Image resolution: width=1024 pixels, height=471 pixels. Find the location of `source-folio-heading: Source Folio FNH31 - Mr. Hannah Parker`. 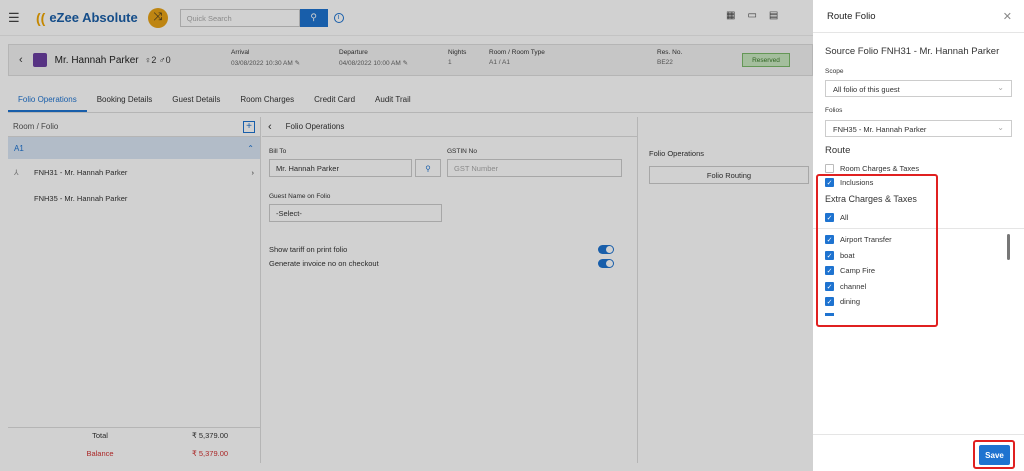

source-folio-heading: Source Folio FNH31 - Mr. Hannah Parker is located at coordinates (912, 51).